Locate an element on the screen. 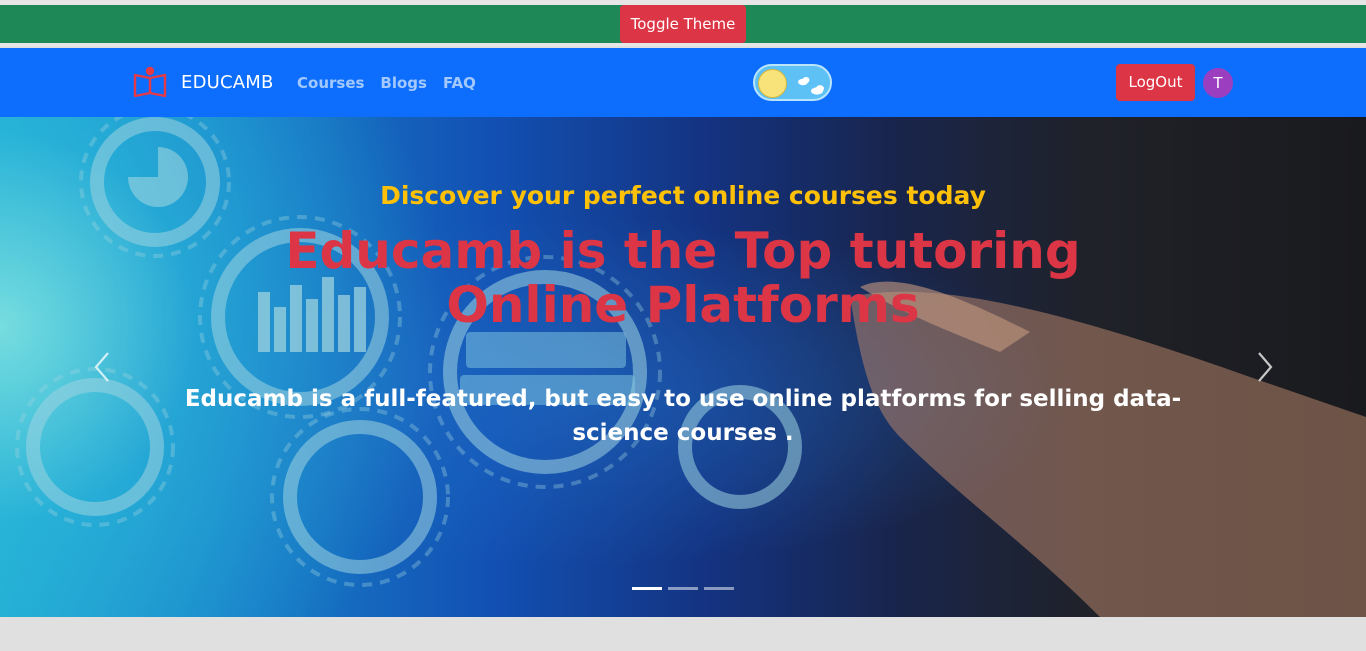 This screenshot has height=651, width=1366. nav-link-courses: Courses is located at coordinates (330, 83).